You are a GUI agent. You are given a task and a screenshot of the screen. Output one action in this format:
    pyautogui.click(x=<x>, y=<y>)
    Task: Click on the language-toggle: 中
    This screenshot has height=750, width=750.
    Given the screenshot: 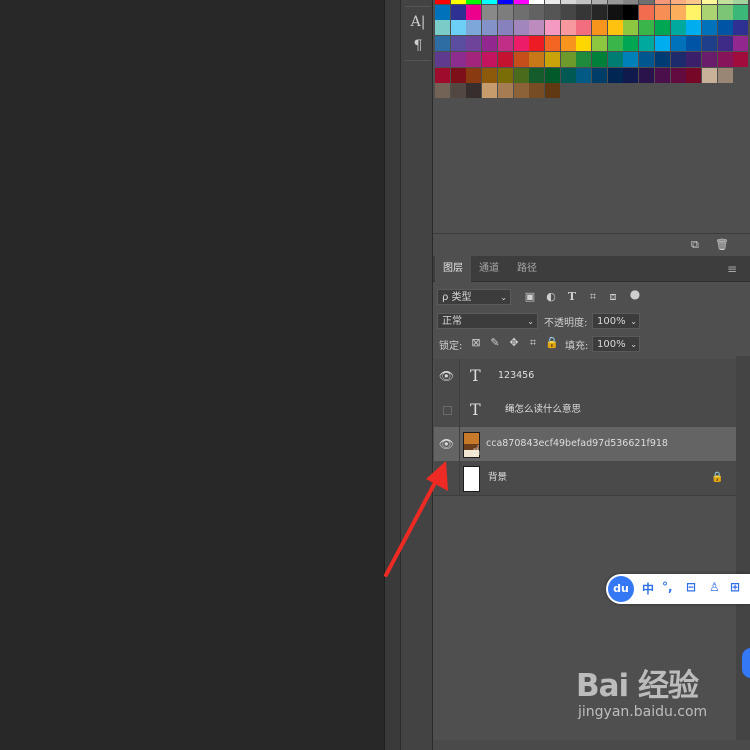 What is the action you would take?
    pyautogui.click(x=648, y=588)
    